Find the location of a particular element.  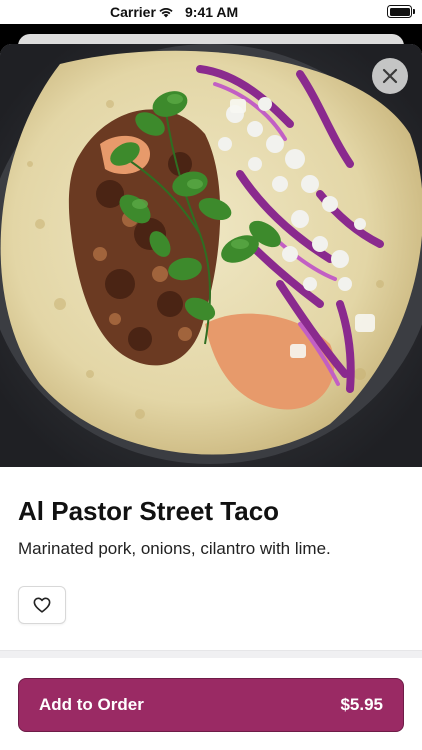

close-icon is located at coordinates (390, 76).